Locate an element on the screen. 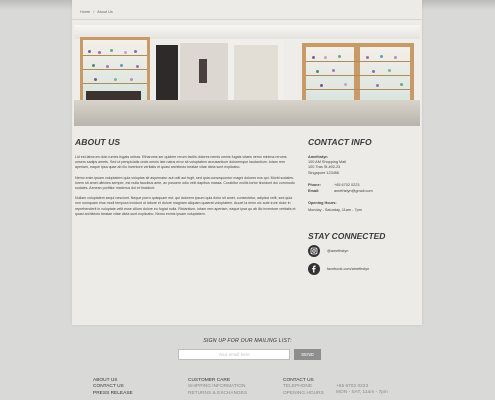  email-row: Email: amethstyn@gmail.com is located at coordinates (340, 191).